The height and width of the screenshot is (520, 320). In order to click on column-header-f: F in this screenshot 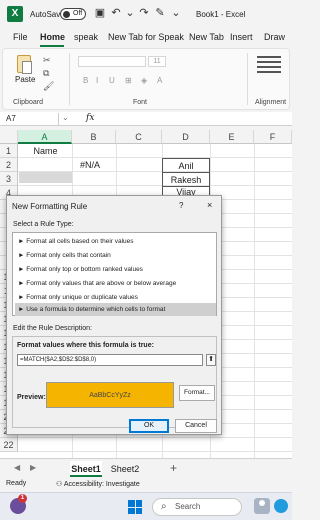, I will do `click(273, 137)`.